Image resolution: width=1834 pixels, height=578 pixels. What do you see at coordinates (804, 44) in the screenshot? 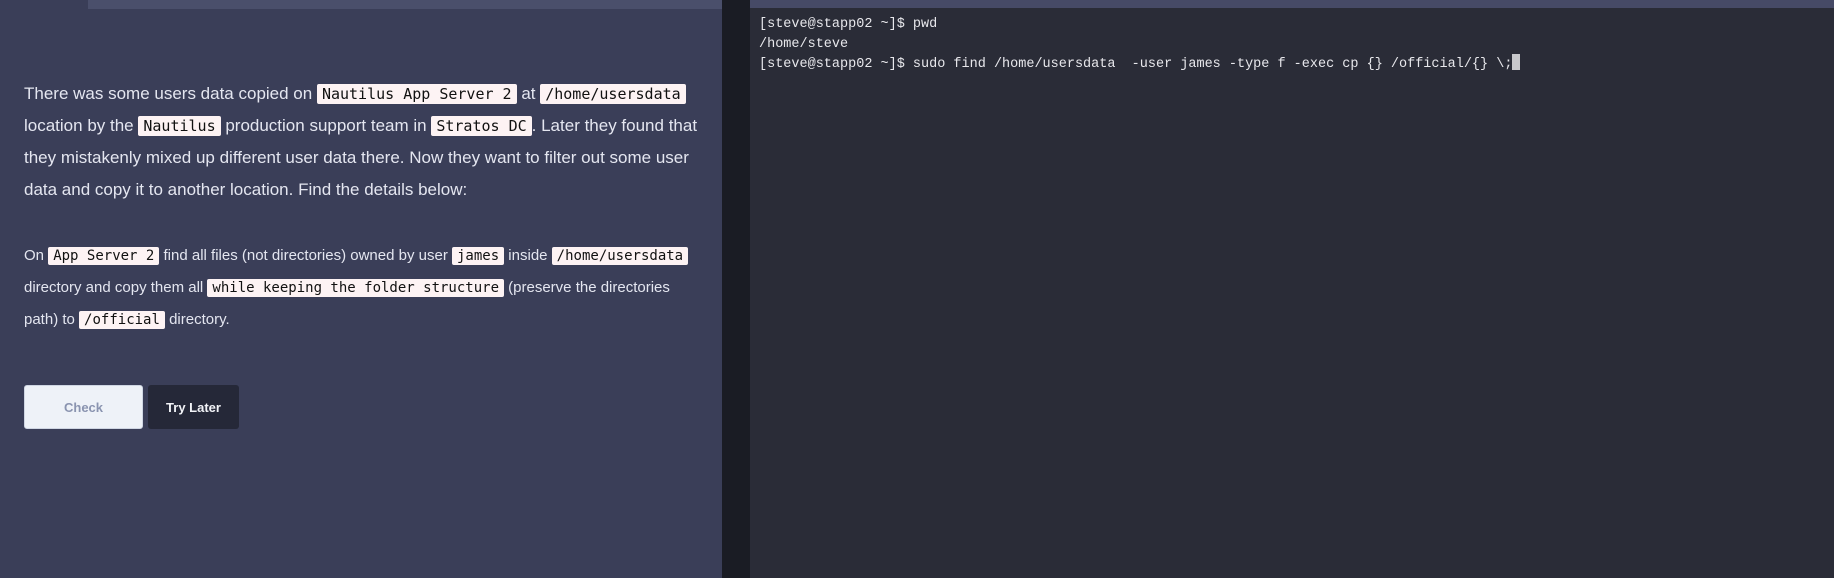
I see `terminal-line: /home/steve` at bounding box center [804, 44].